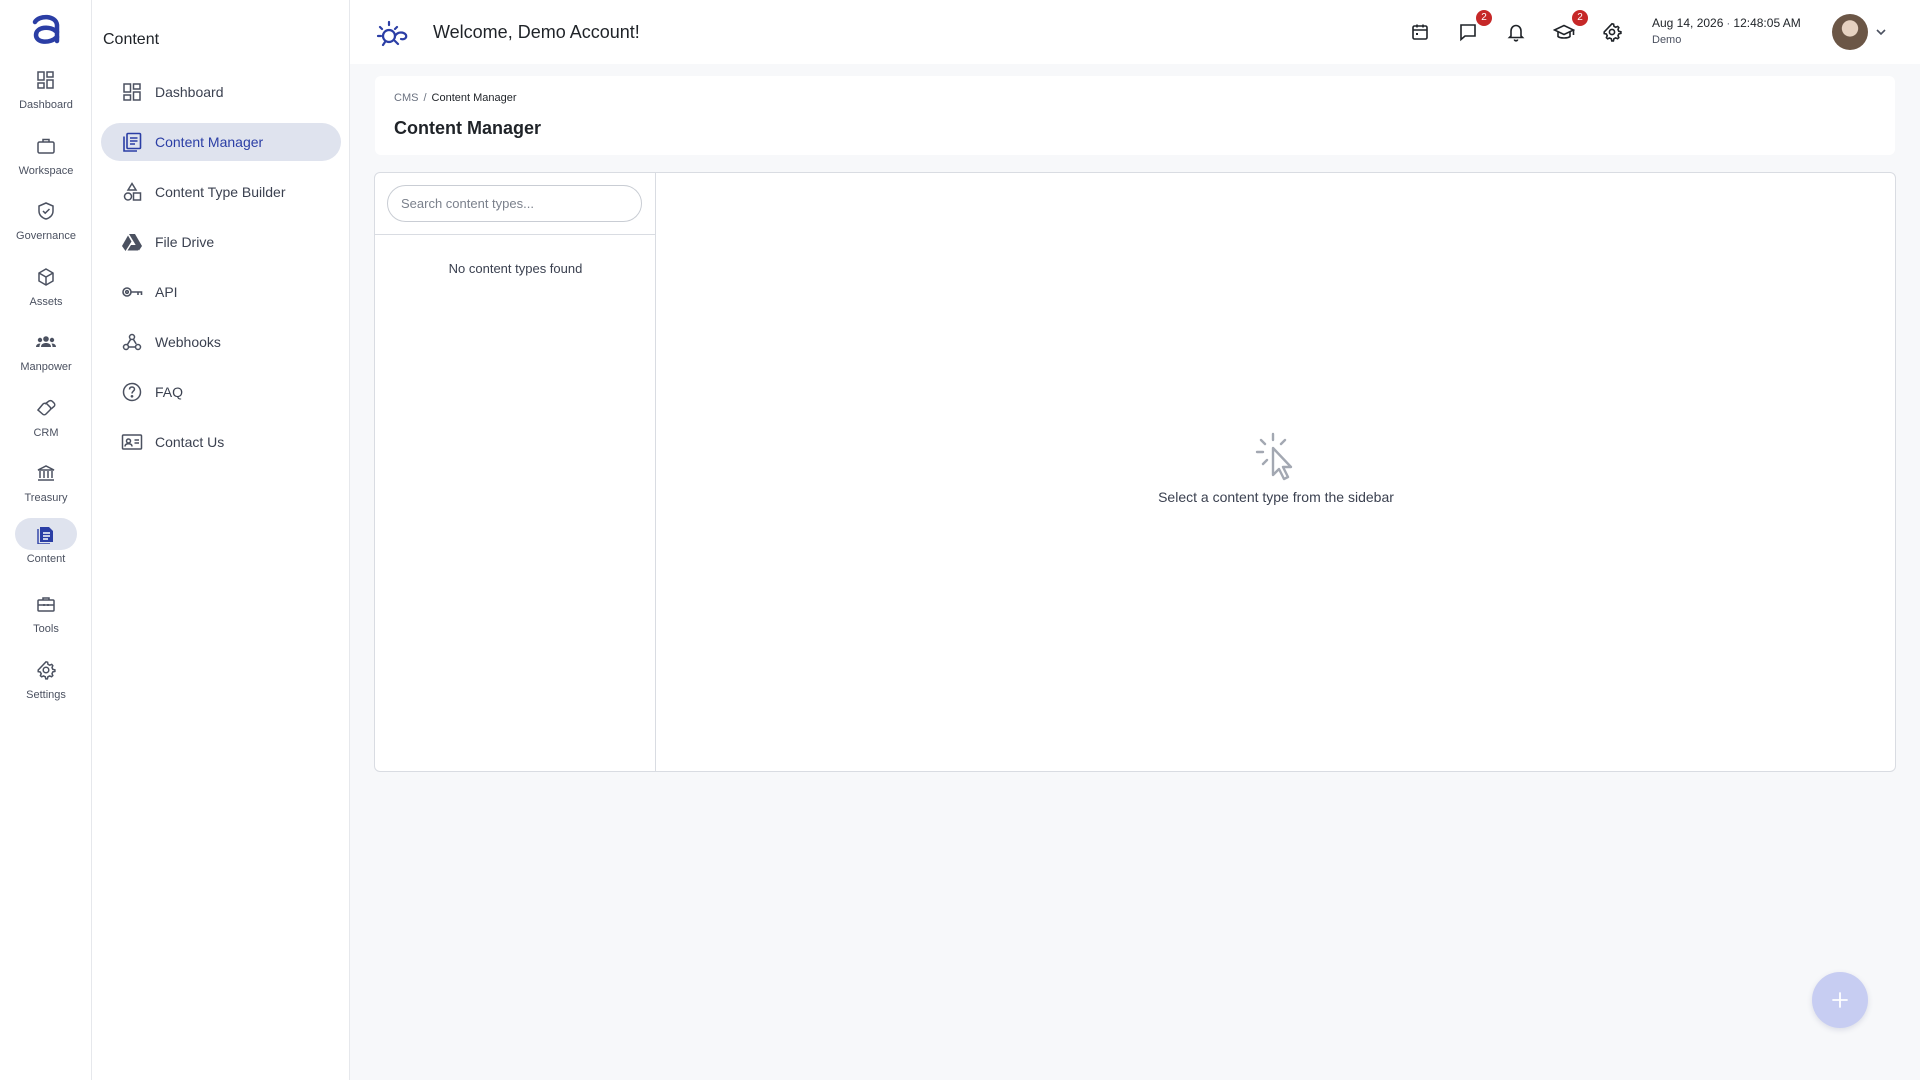 The image size is (1920, 1080). What do you see at coordinates (46, 473) in the screenshot?
I see `bank-icon` at bounding box center [46, 473].